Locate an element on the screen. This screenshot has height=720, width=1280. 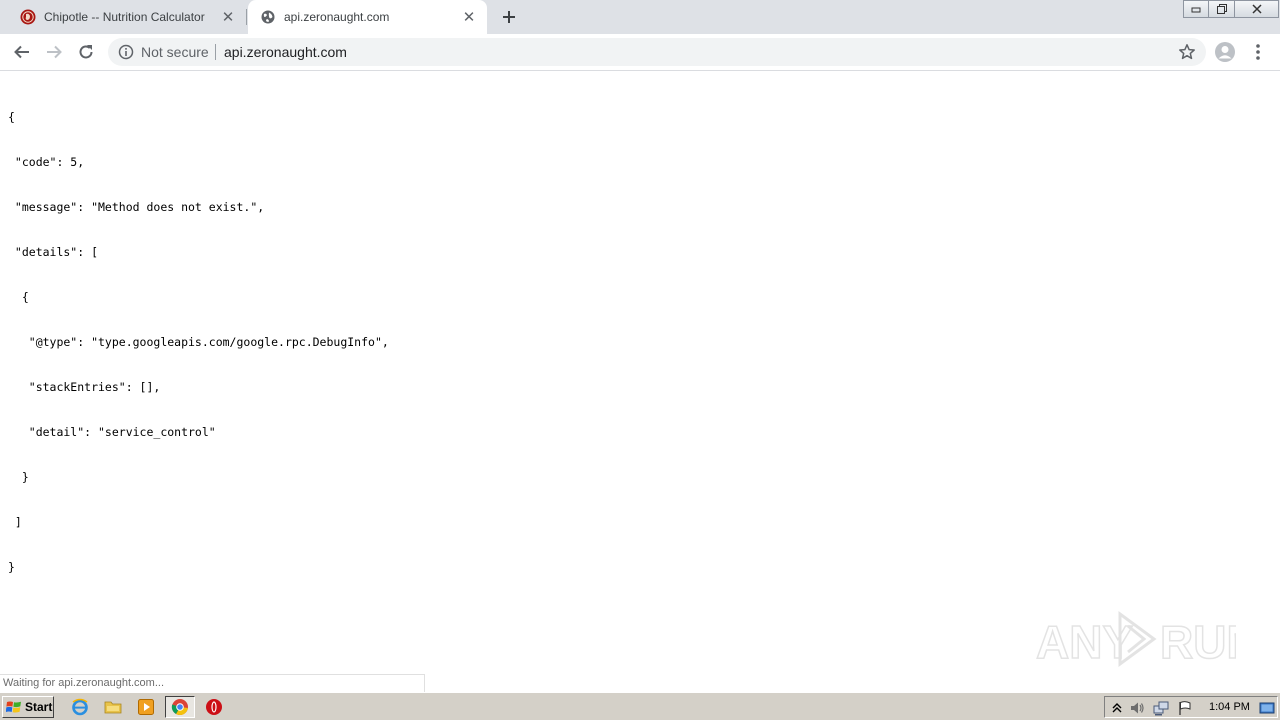
minimize-button is located at coordinates (1196, 9).